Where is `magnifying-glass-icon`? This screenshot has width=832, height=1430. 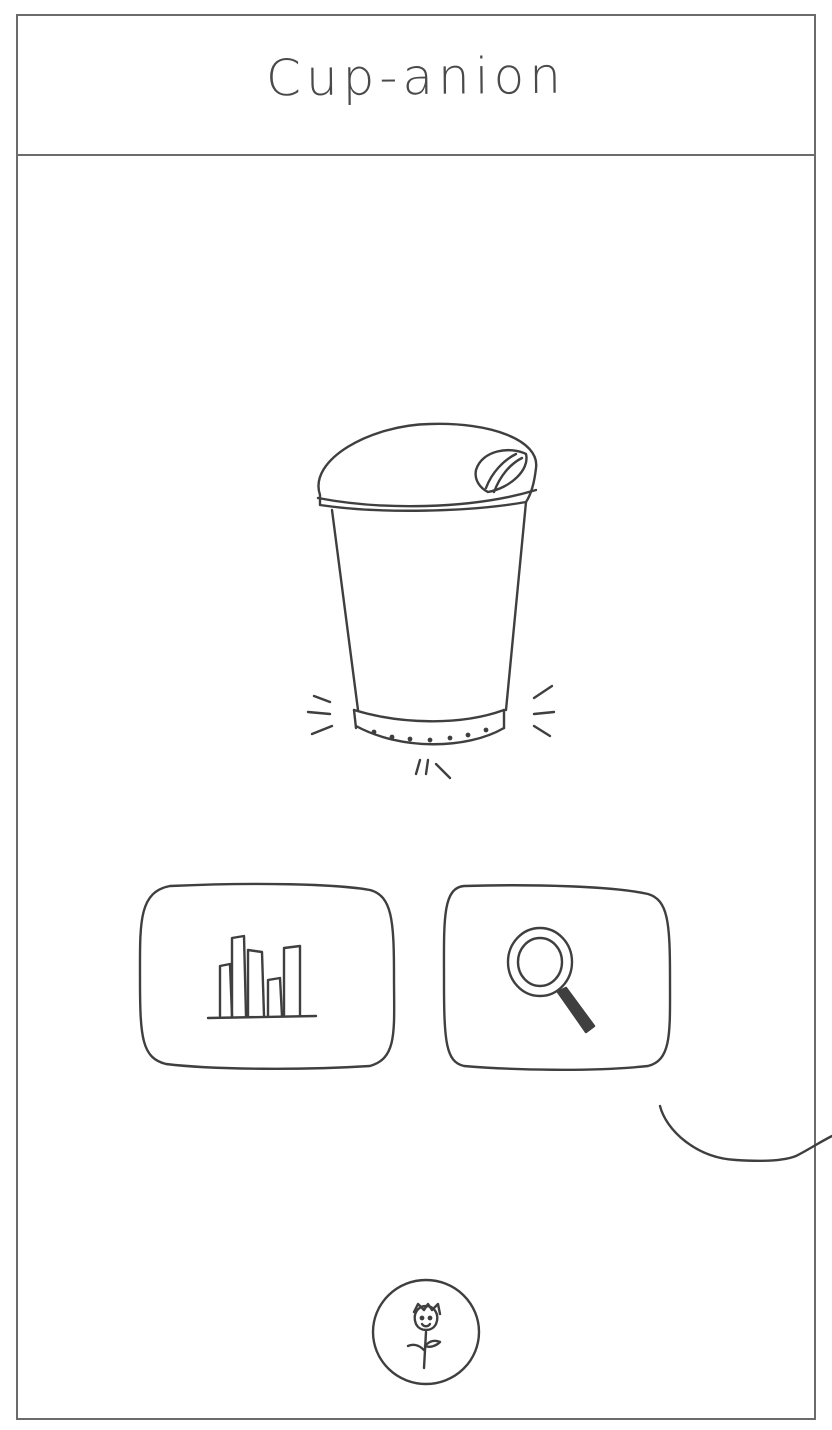 magnifying-glass-icon is located at coordinates (551, 980).